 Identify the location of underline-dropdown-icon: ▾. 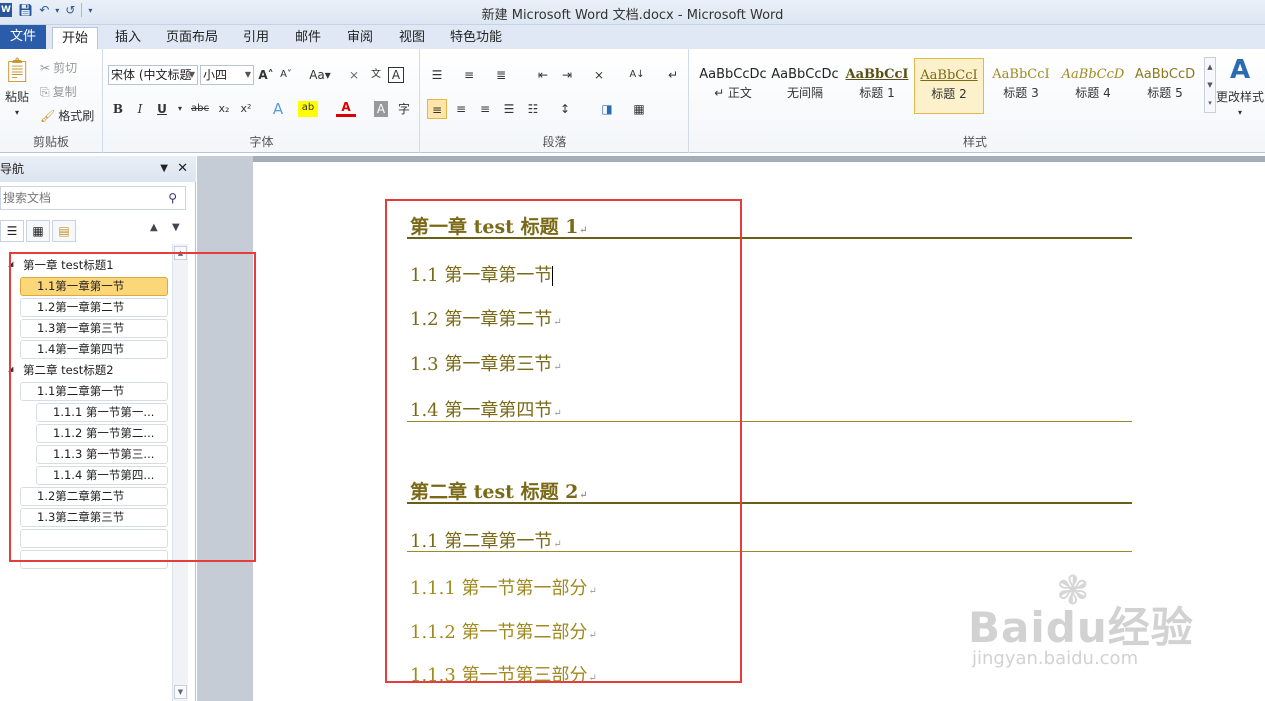
(180, 109).